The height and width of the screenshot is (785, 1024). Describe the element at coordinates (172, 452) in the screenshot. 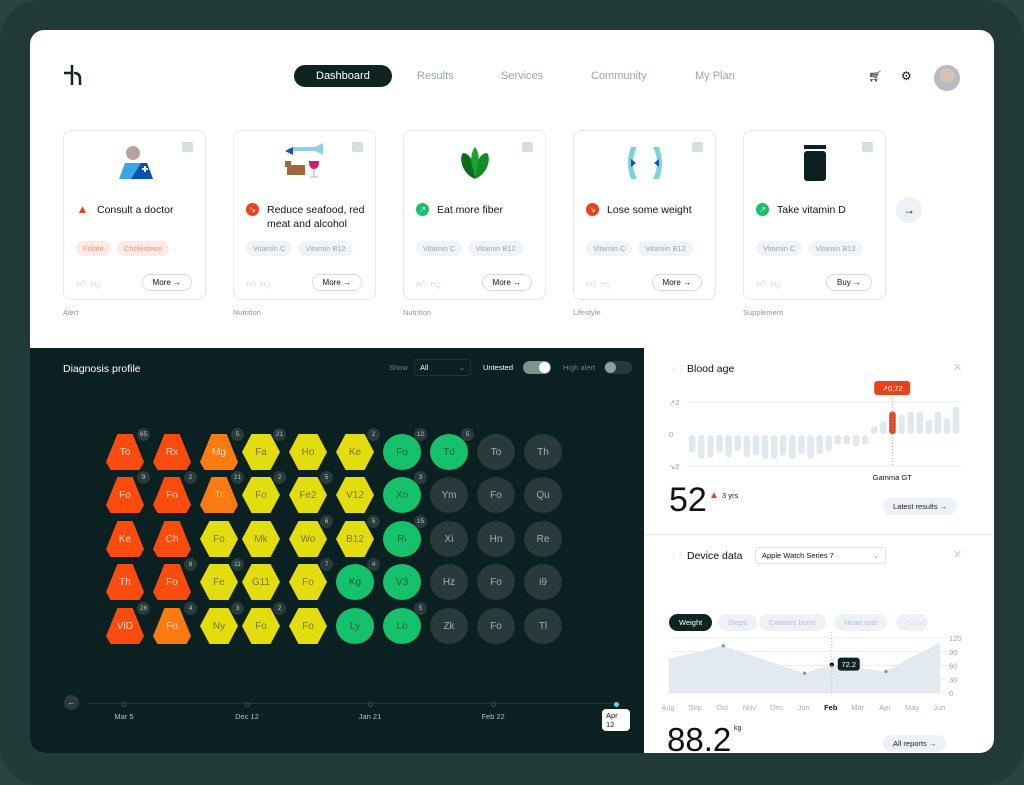

I see `biomarker-red: Rx` at that location.